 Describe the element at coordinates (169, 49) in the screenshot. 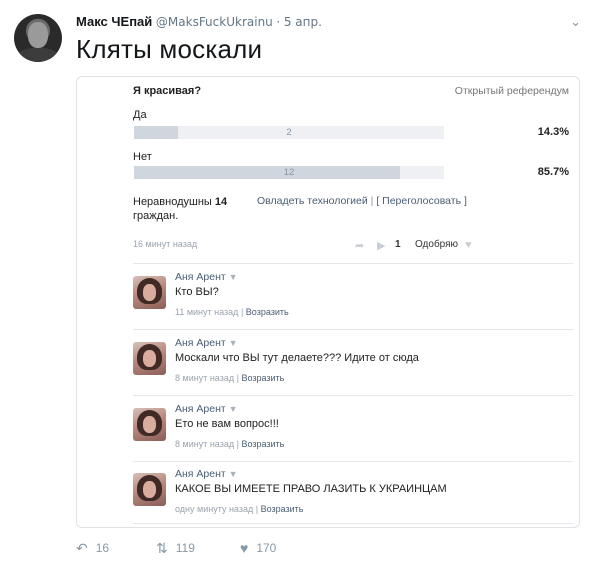

I see `tweet-text: Кляты москали` at that location.